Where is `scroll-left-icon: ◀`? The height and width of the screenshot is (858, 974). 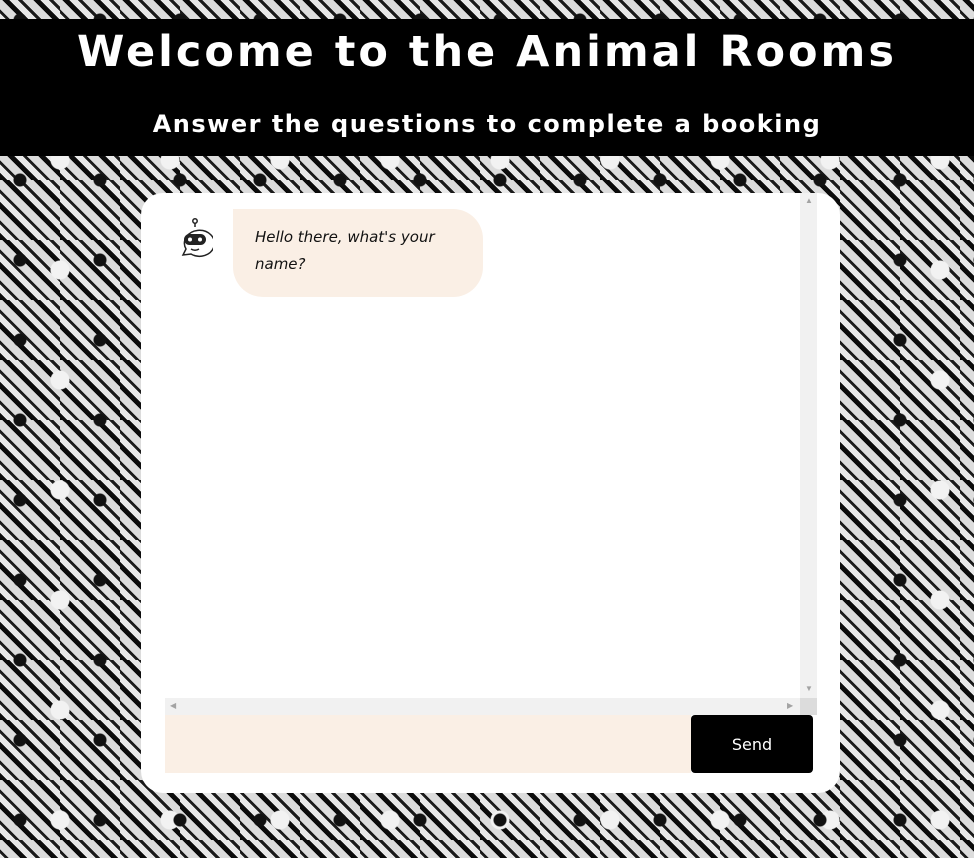
scroll-left-icon: ◀ is located at coordinates (173, 706).